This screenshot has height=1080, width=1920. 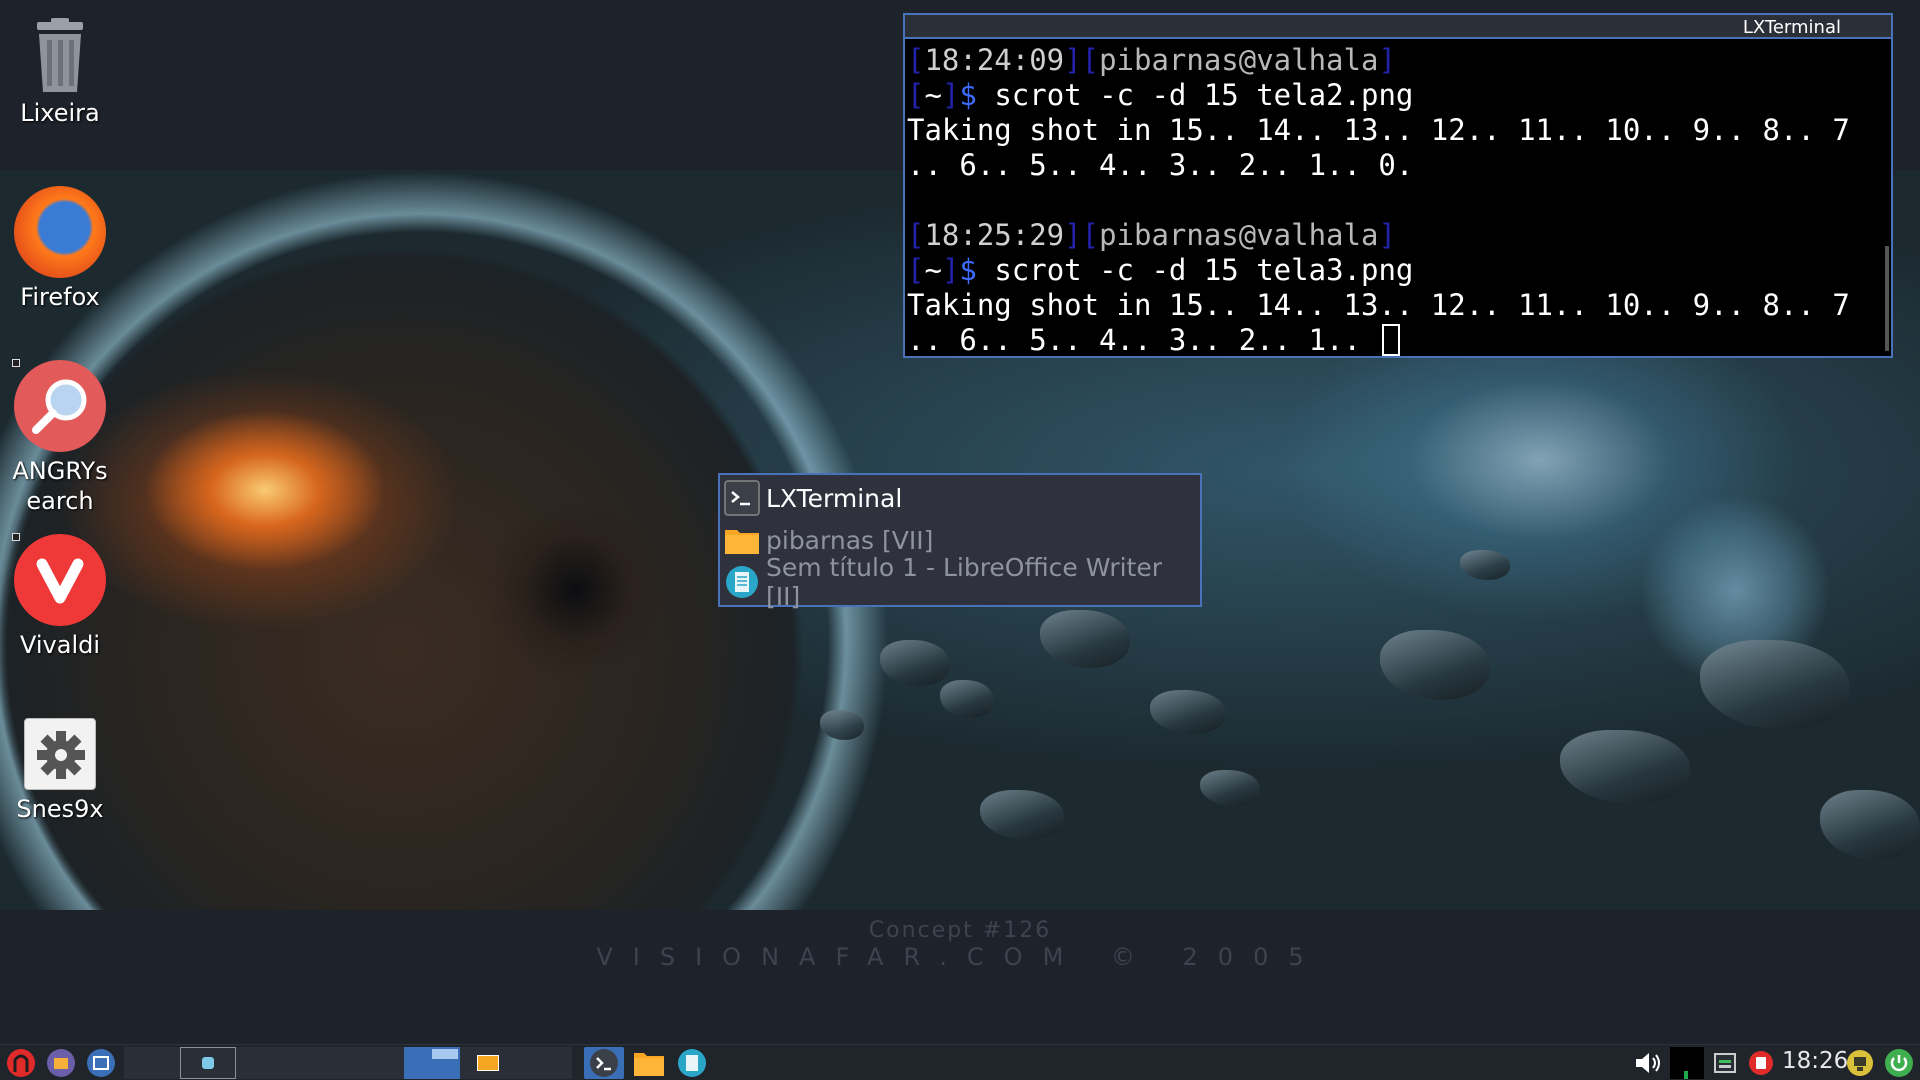 I want to click on prompt-line: [18:25:29][pibarnas@valhala], so click(x=1151, y=235).